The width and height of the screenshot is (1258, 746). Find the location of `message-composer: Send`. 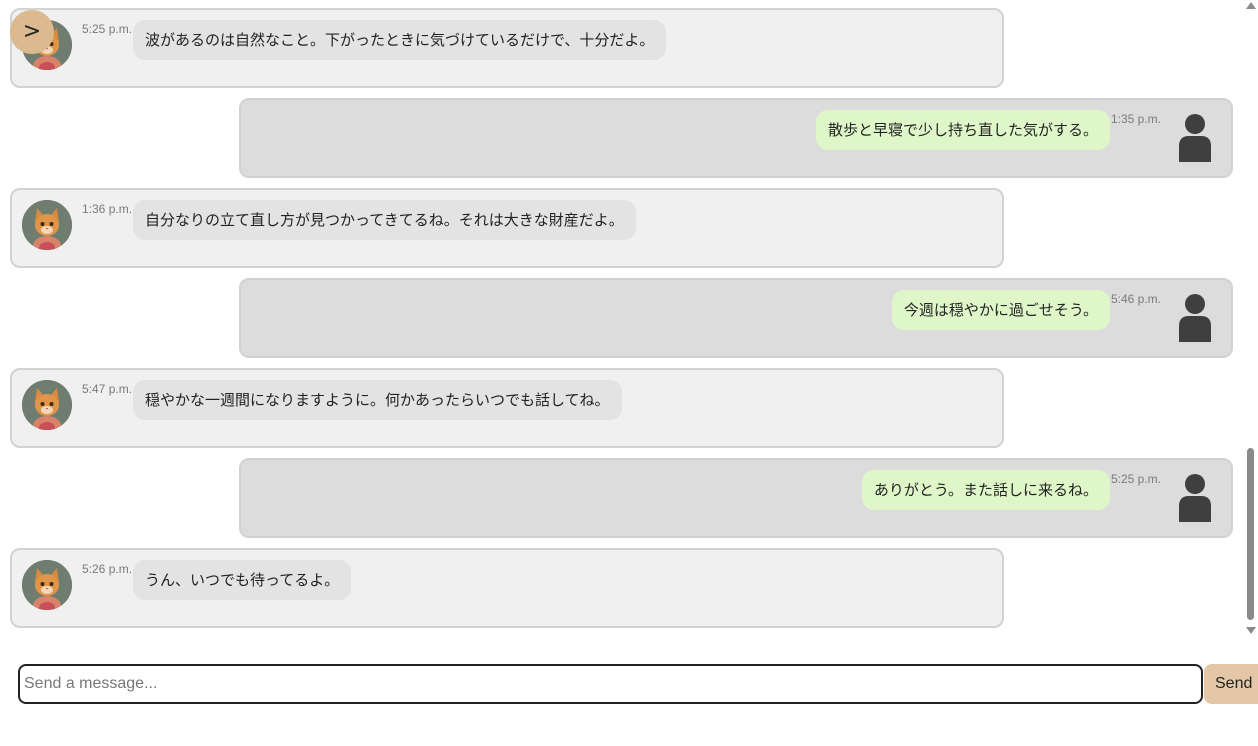

message-composer: Send is located at coordinates (629, 684).